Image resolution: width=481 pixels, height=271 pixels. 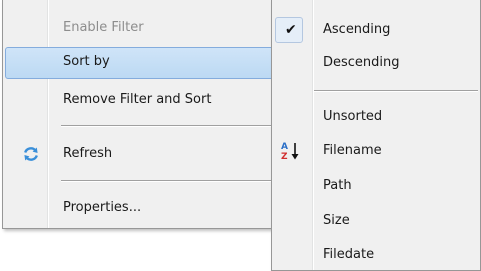 I want to click on menu-item-label: Descending, so click(x=361, y=62).